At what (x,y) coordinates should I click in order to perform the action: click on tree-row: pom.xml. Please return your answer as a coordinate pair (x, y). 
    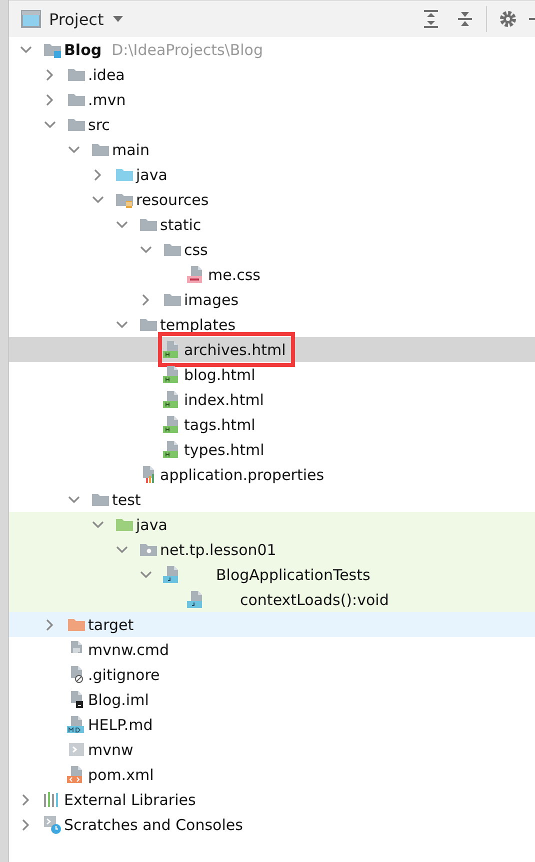
    Looking at the image, I should click on (272, 774).